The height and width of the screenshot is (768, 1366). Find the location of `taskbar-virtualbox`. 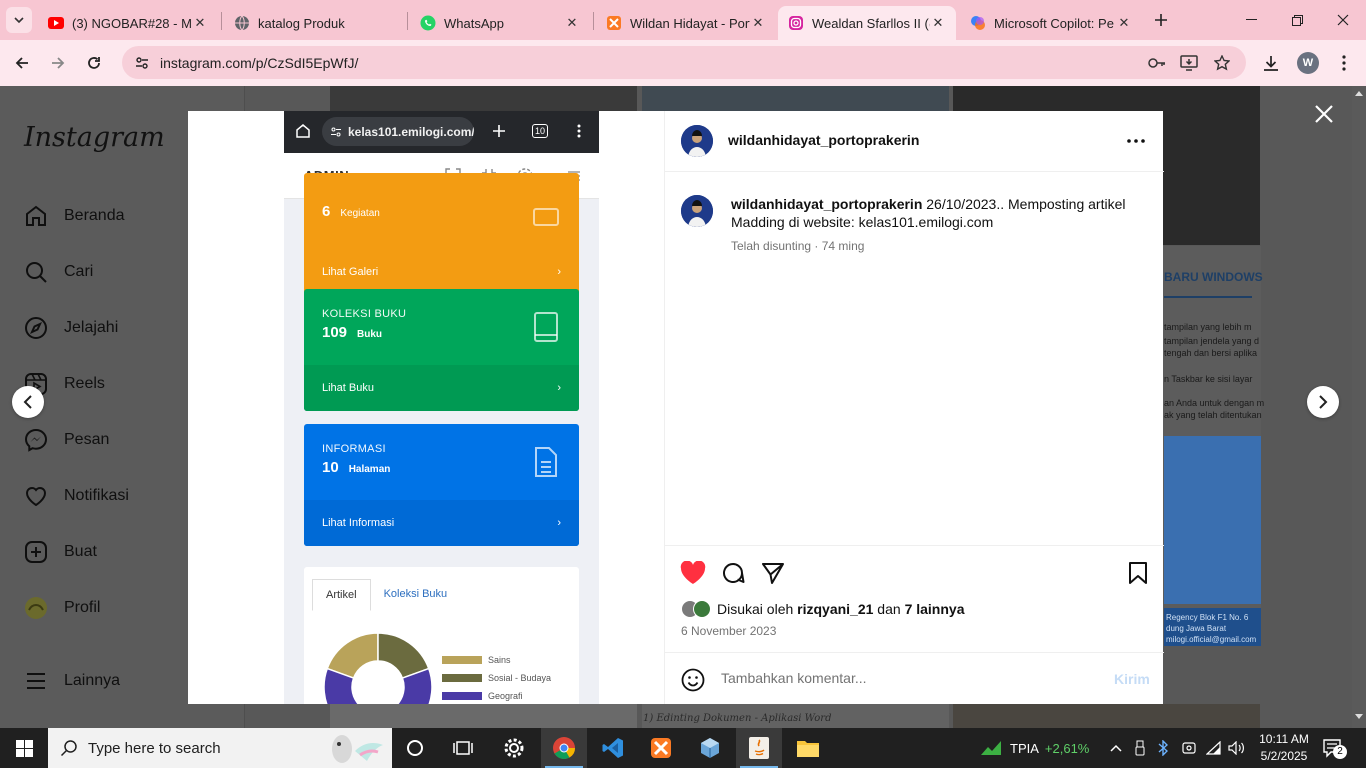

taskbar-virtualbox is located at coordinates (710, 748).